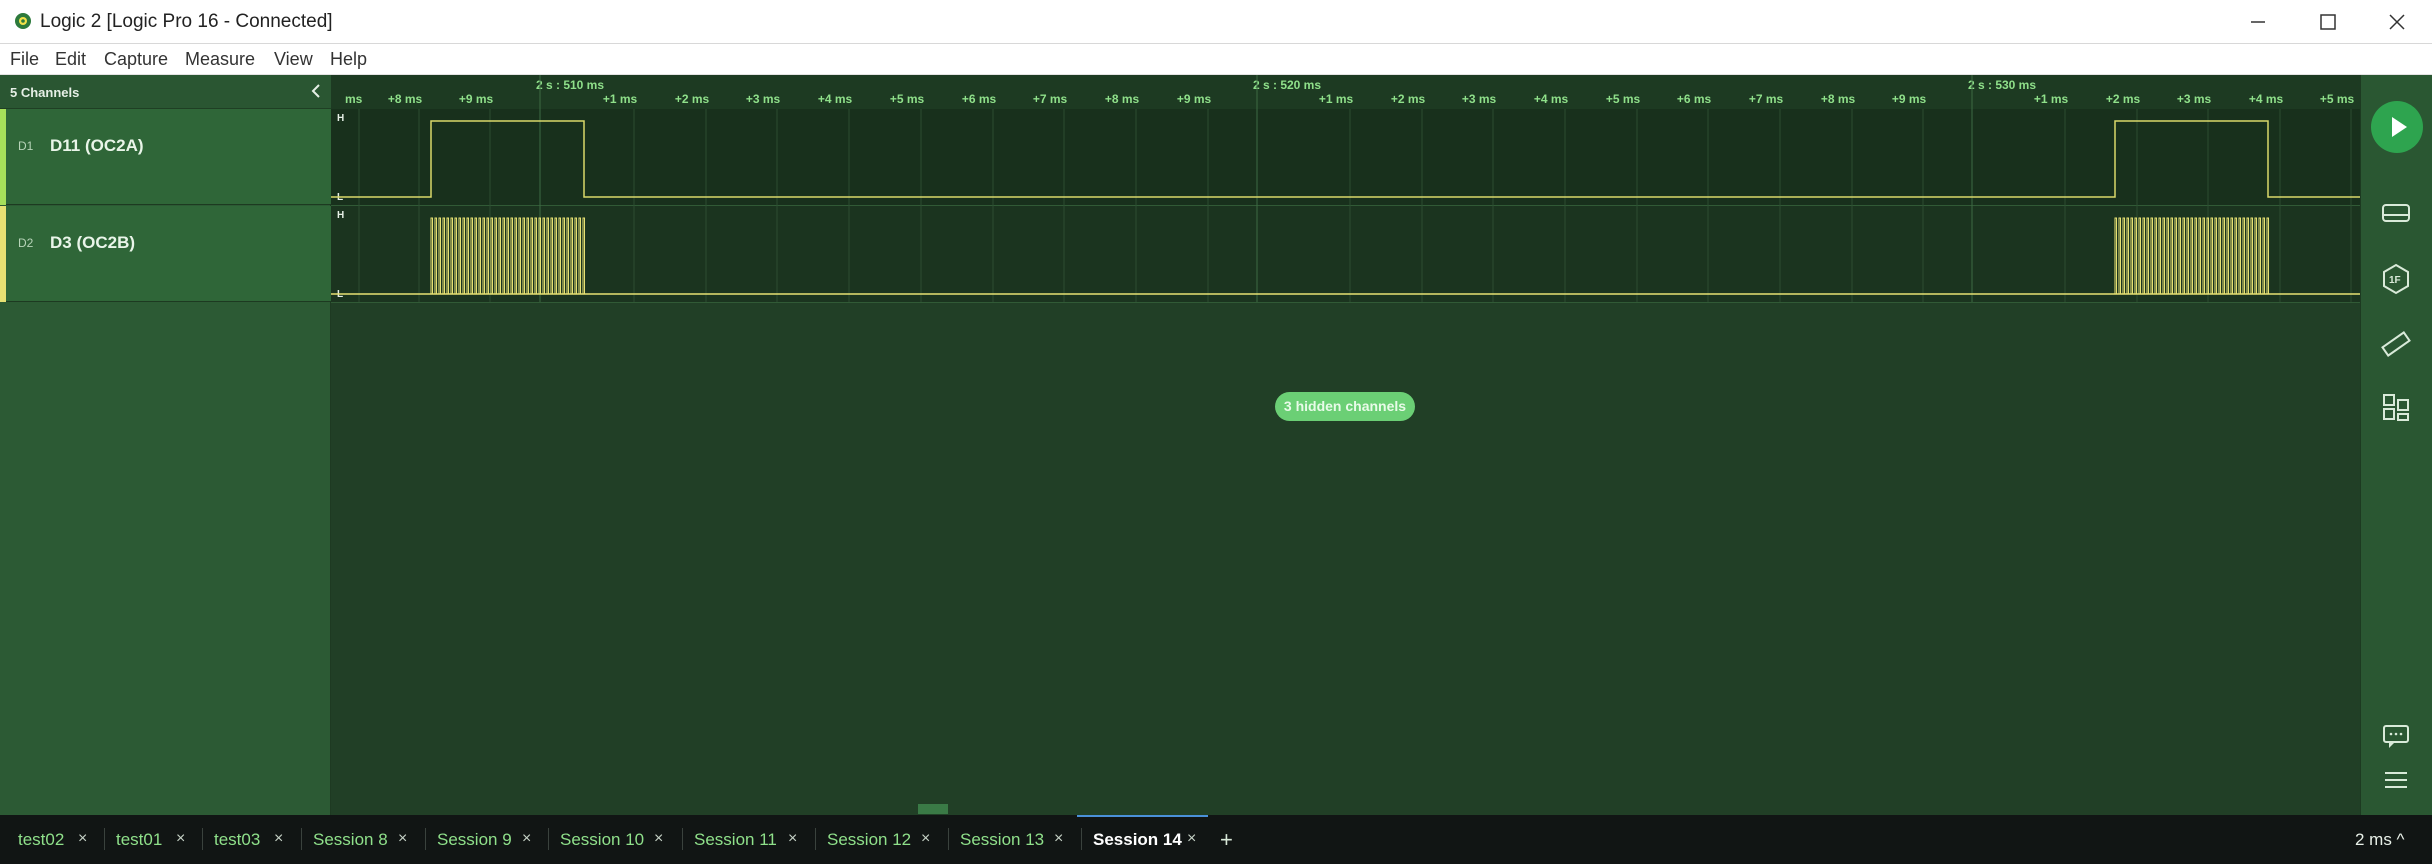 The image size is (2432, 864). I want to click on channel-row-d1: D1 D11 (OC2A), so click(165, 157).